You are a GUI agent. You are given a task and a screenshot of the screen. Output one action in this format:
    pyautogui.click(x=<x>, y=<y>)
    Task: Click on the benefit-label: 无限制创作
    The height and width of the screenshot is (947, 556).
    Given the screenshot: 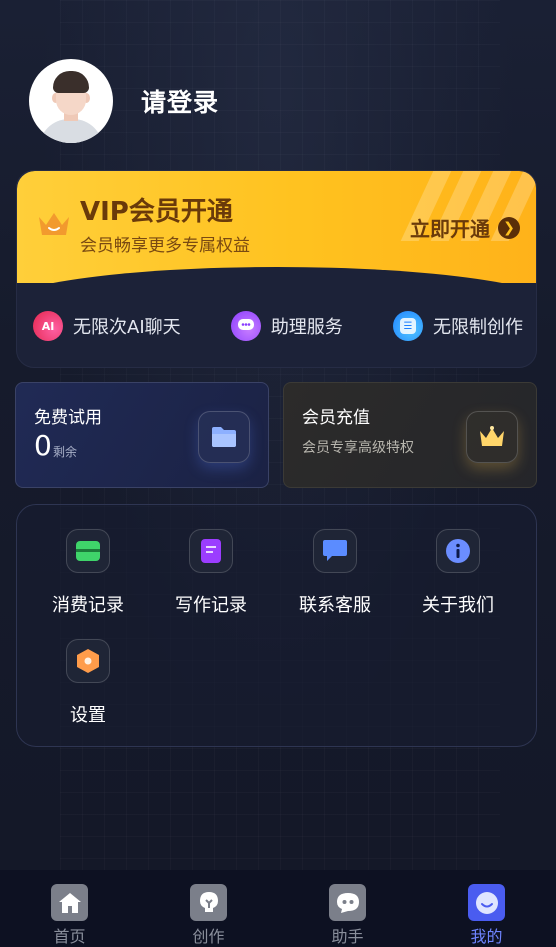 What is the action you would take?
    pyautogui.click(x=478, y=327)
    